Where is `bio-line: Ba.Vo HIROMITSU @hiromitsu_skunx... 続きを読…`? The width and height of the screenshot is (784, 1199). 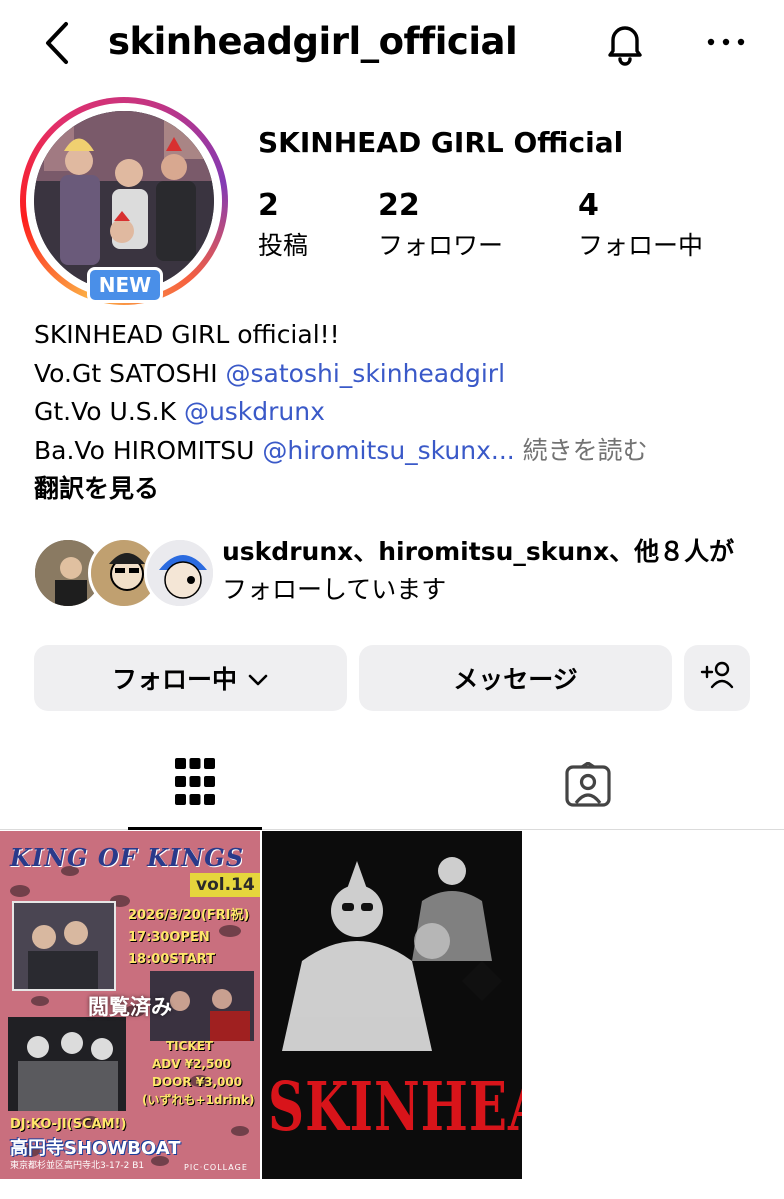 bio-line: Ba.Vo HIROMITSU @hiromitsu_skunx... 続きを読… is located at coordinates (341, 450).